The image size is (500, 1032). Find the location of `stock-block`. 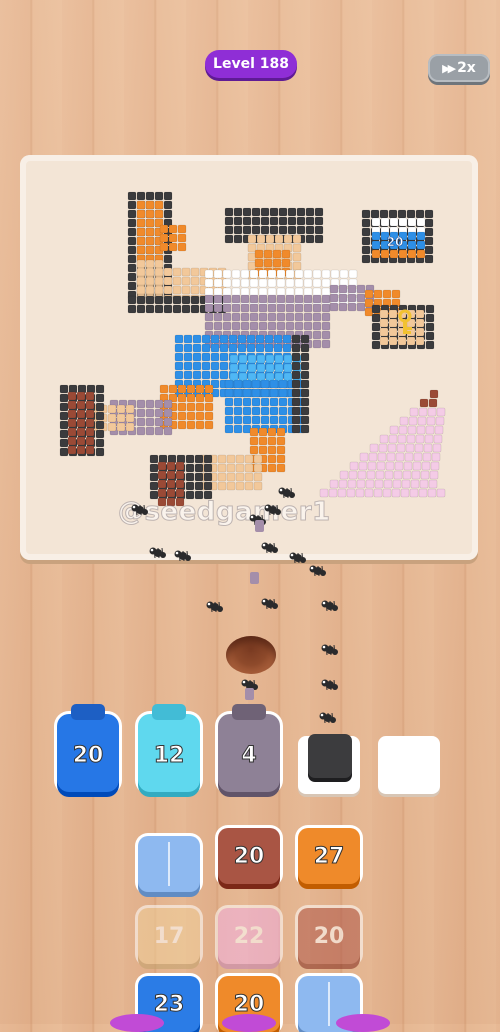

stock-block is located at coordinates (169, 864).